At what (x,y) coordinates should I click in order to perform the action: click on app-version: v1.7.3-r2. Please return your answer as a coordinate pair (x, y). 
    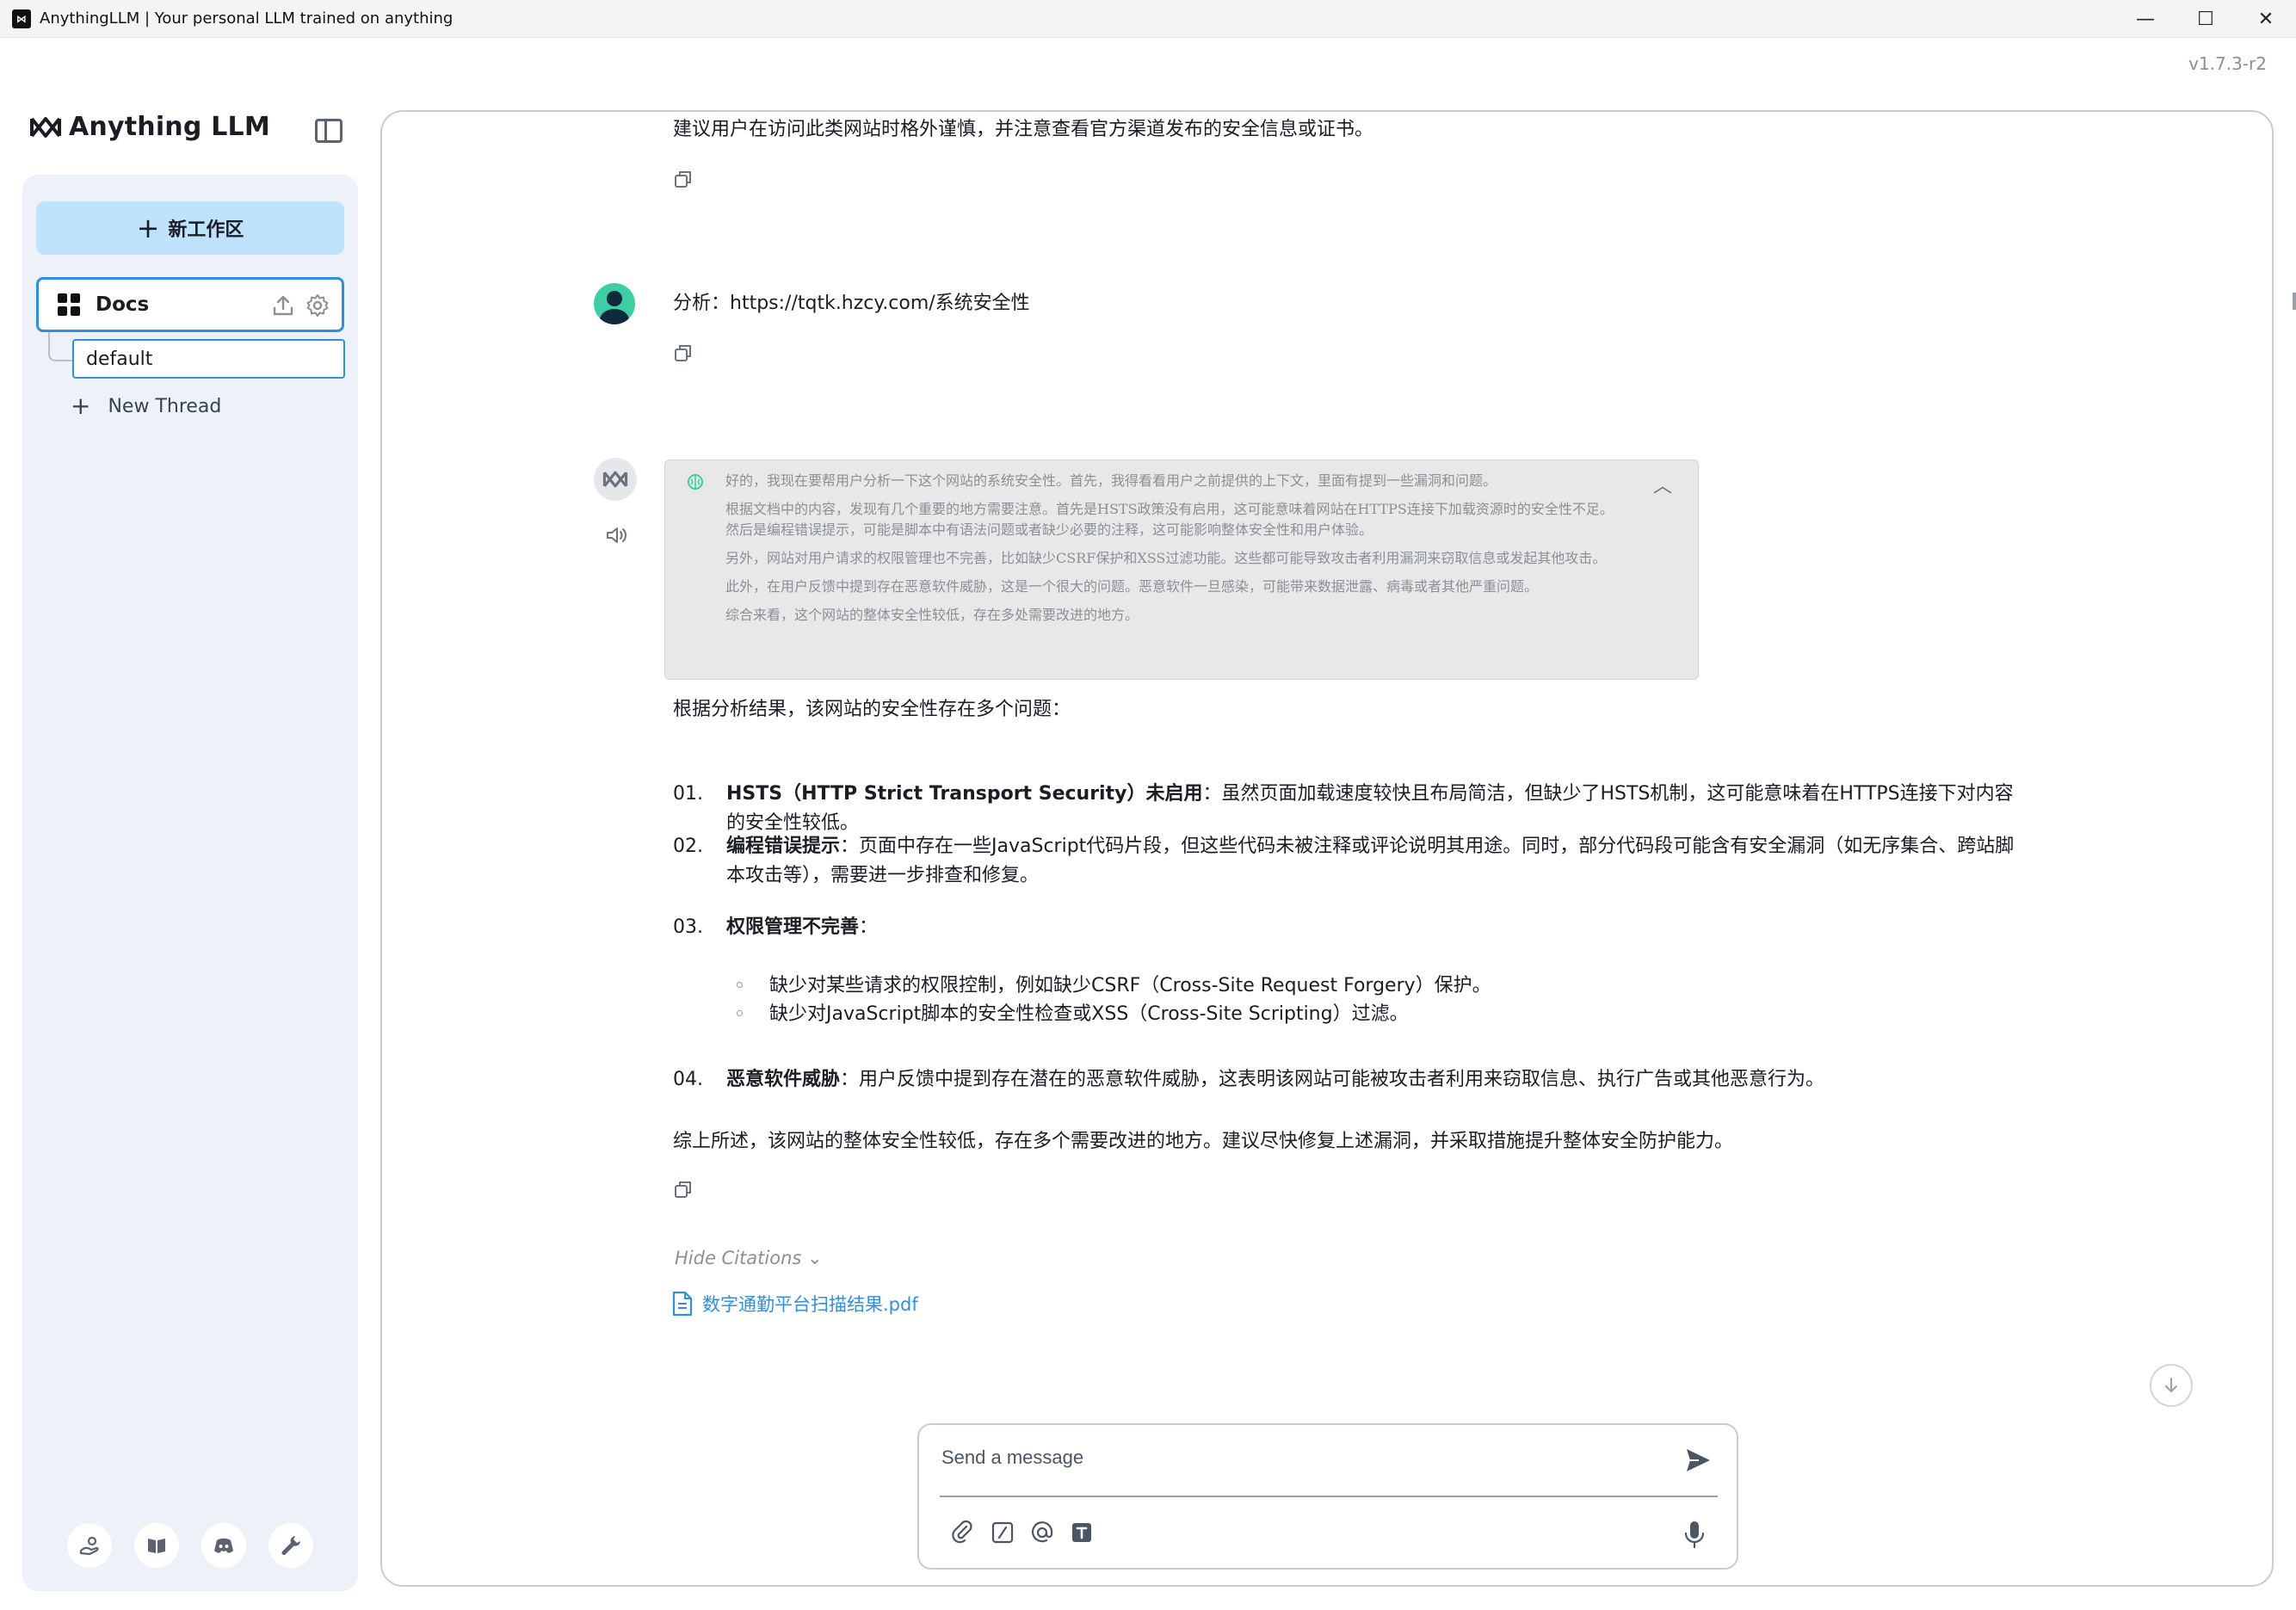
    Looking at the image, I should click on (2227, 63).